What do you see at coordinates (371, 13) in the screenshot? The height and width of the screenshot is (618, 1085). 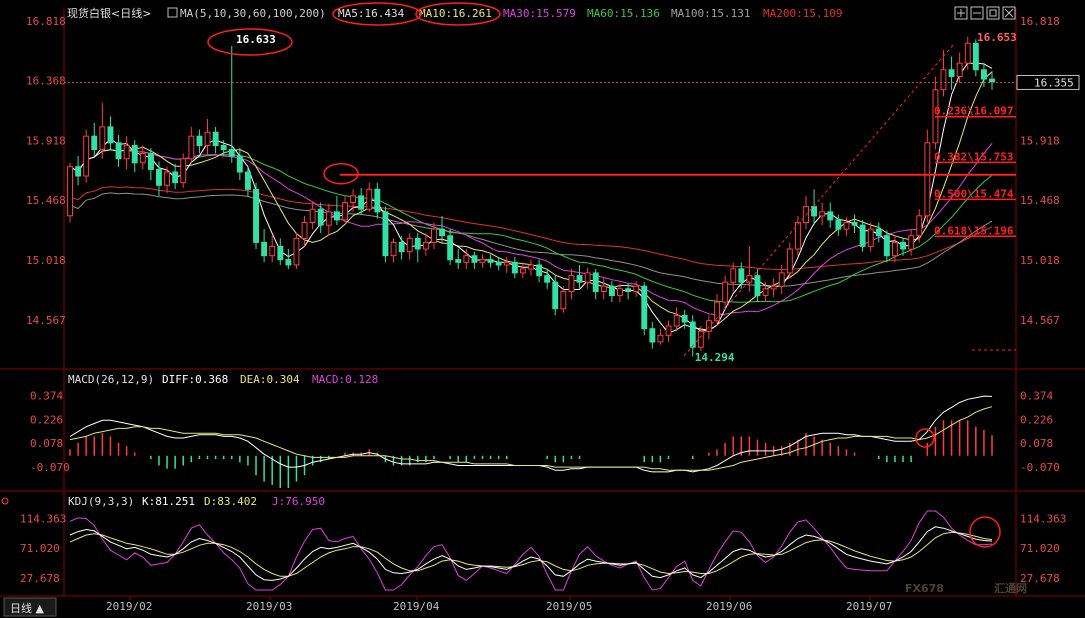 I see `ma5-label: MA5:16.434` at bounding box center [371, 13].